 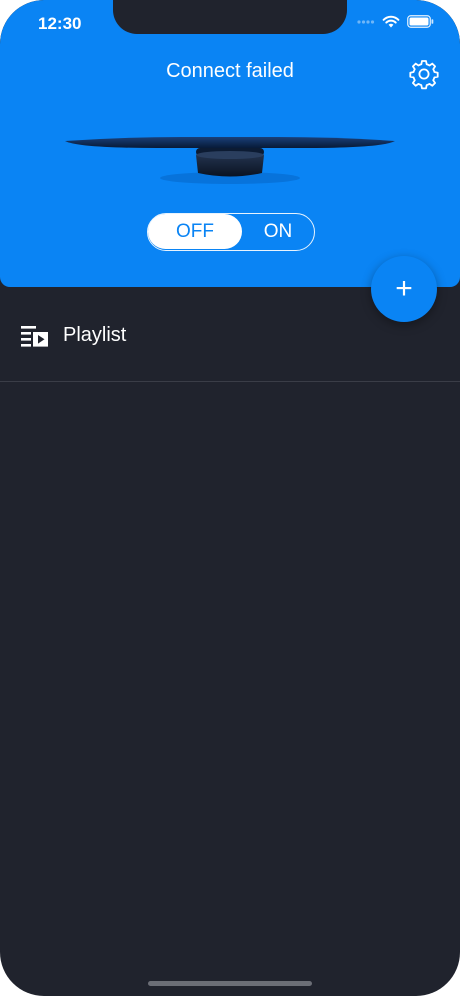 I want to click on signal-icon, so click(x=366, y=21).